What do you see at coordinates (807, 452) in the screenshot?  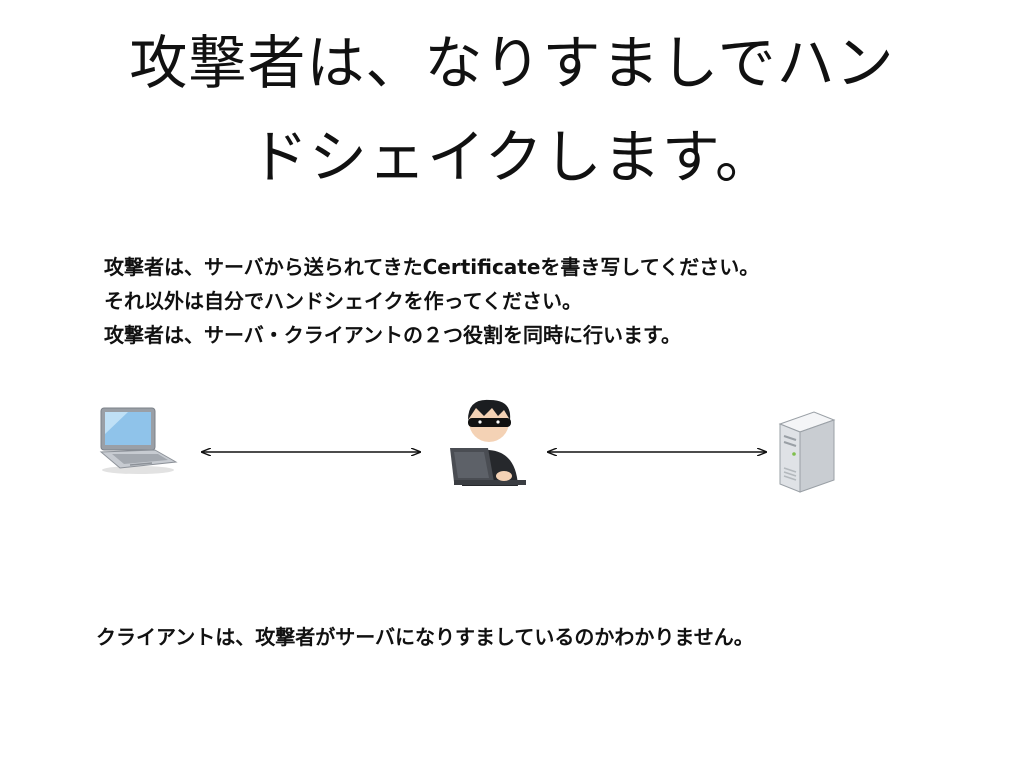 I see `server-tower-icon` at bounding box center [807, 452].